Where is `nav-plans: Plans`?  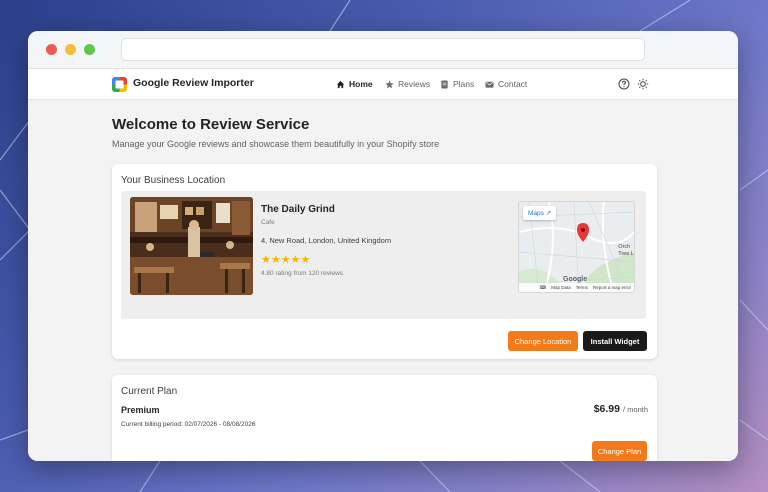
nav-plans: Plans is located at coordinates (457, 84).